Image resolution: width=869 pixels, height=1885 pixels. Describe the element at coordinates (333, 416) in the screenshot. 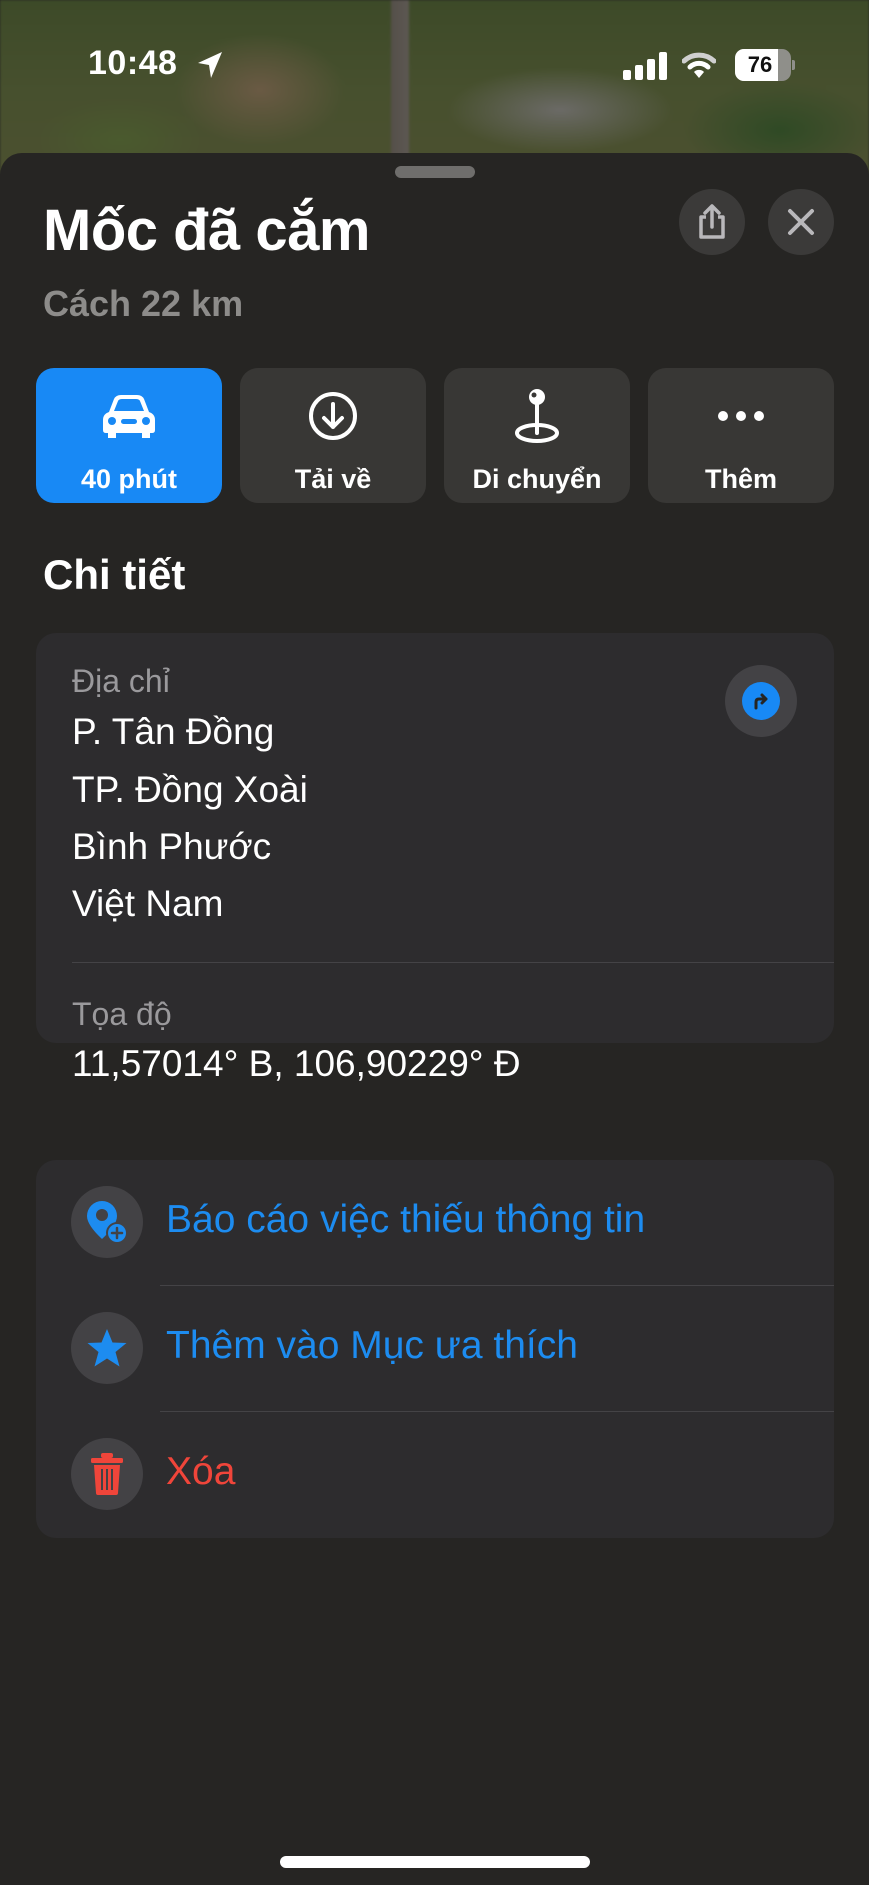

I see `download-circle-icon` at that location.